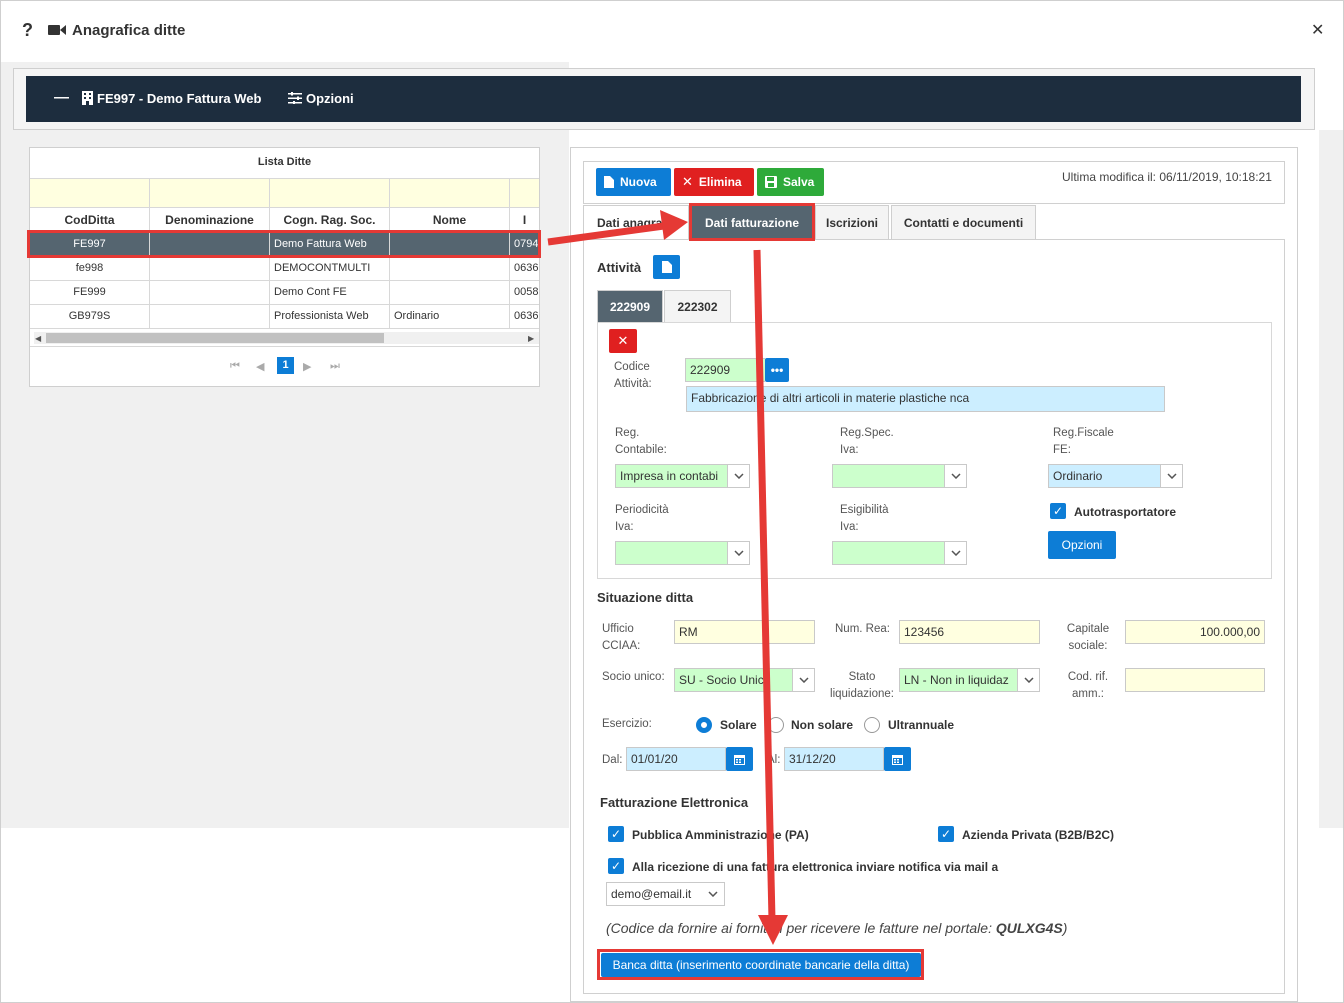  Describe the element at coordinates (295, 98) in the screenshot. I see `sliders-icon` at that location.